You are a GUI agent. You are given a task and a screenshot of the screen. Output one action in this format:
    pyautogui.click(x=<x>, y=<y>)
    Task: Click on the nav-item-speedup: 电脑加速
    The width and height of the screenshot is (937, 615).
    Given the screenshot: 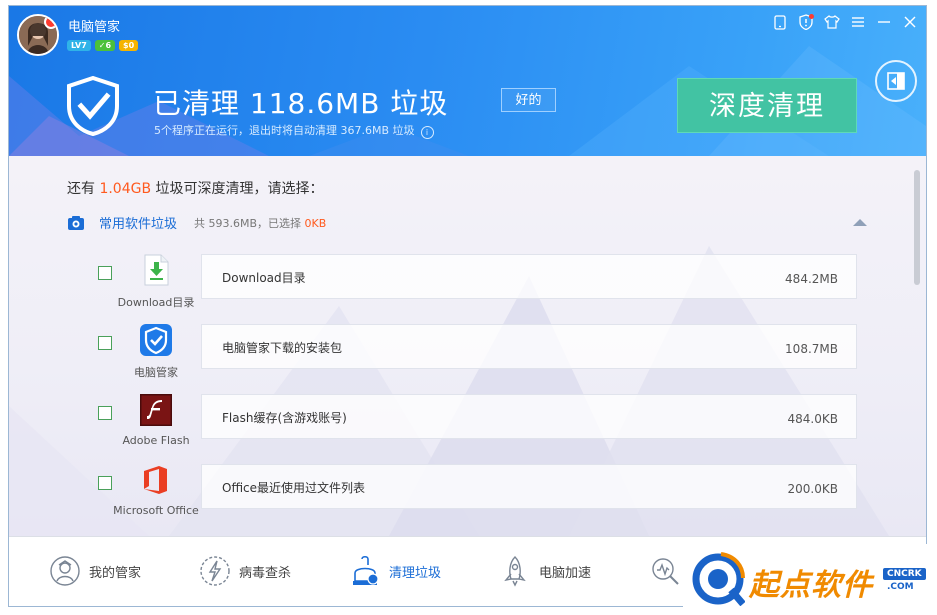 What is the action you would take?
    pyautogui.click(x=545, y=571)
    